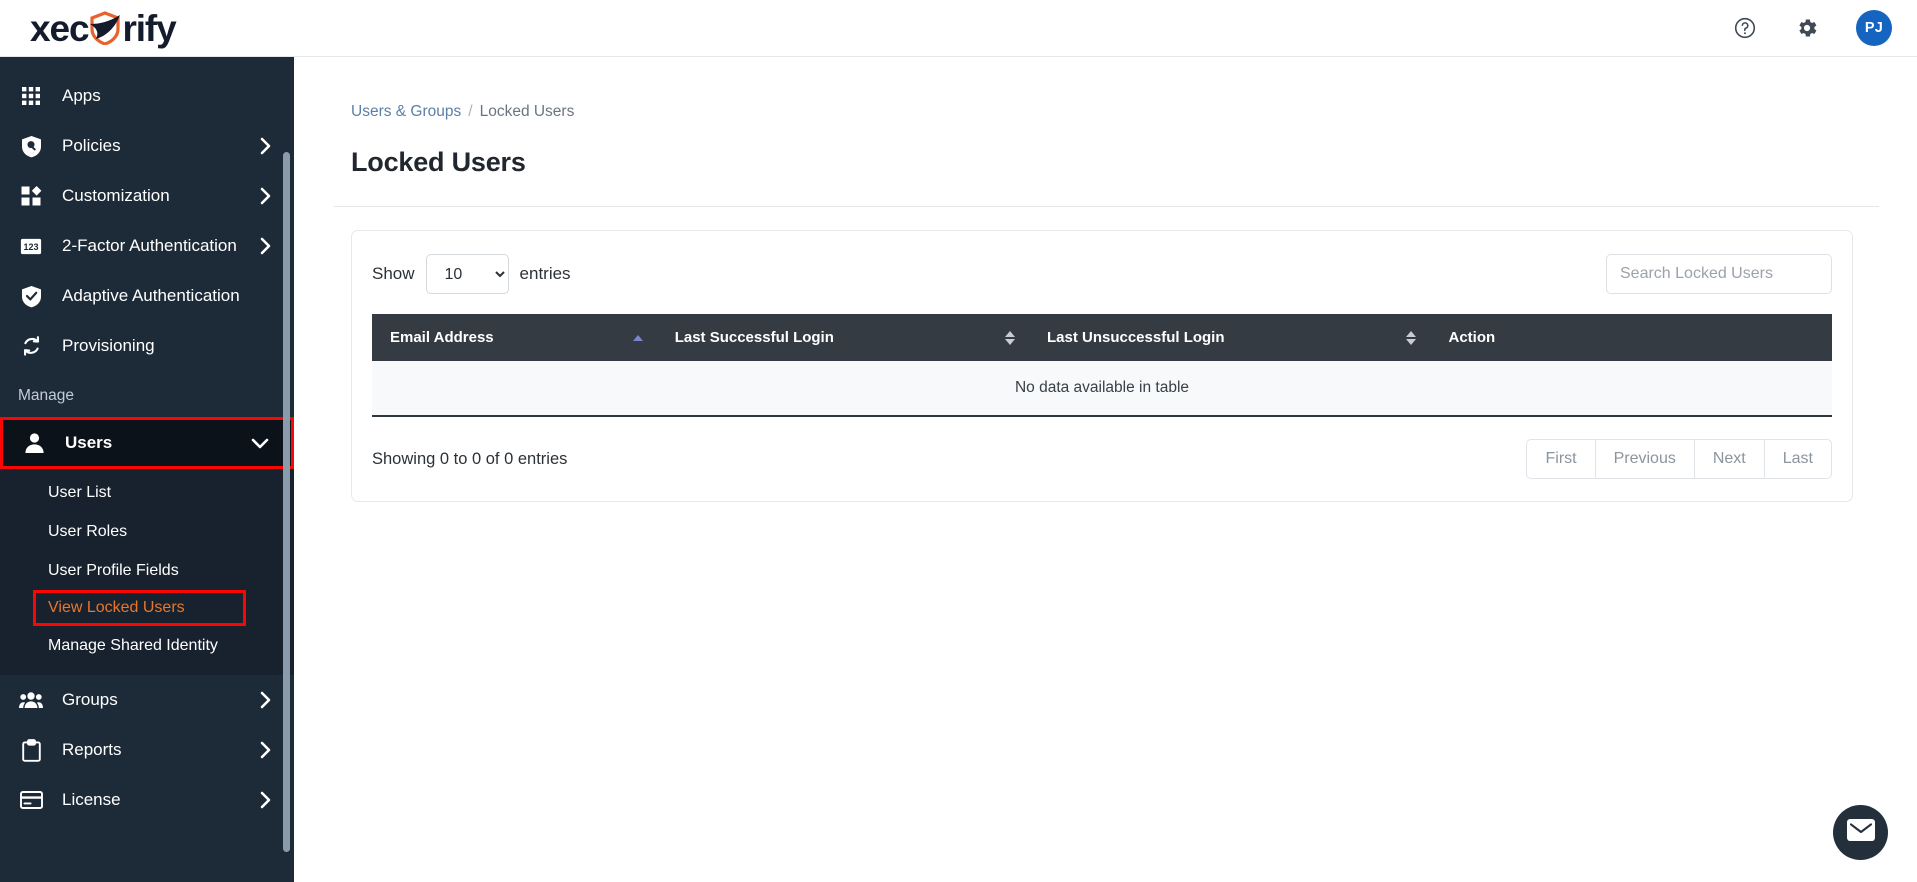 This screenshot has width=1917, height=882. I want to click on sidebar-item-label: License, so click(91, 799).